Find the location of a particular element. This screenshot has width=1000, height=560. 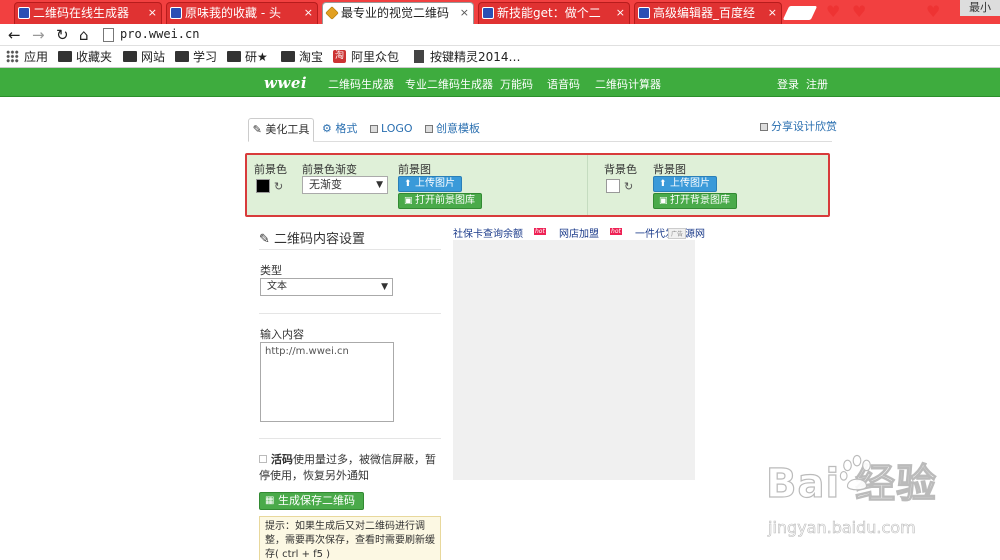

fg-image-label: 前景图 is located at coordinates (414, 169).